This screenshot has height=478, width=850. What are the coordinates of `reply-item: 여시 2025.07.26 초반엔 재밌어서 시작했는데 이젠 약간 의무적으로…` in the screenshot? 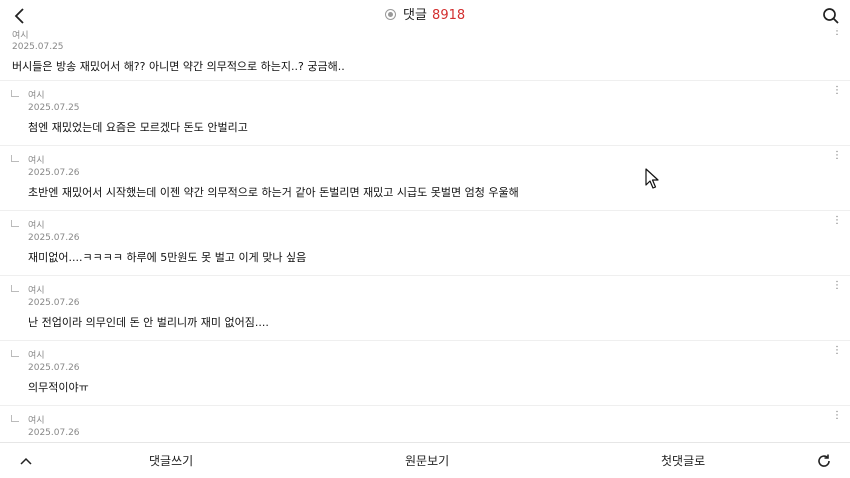 It's located at (425, 178).